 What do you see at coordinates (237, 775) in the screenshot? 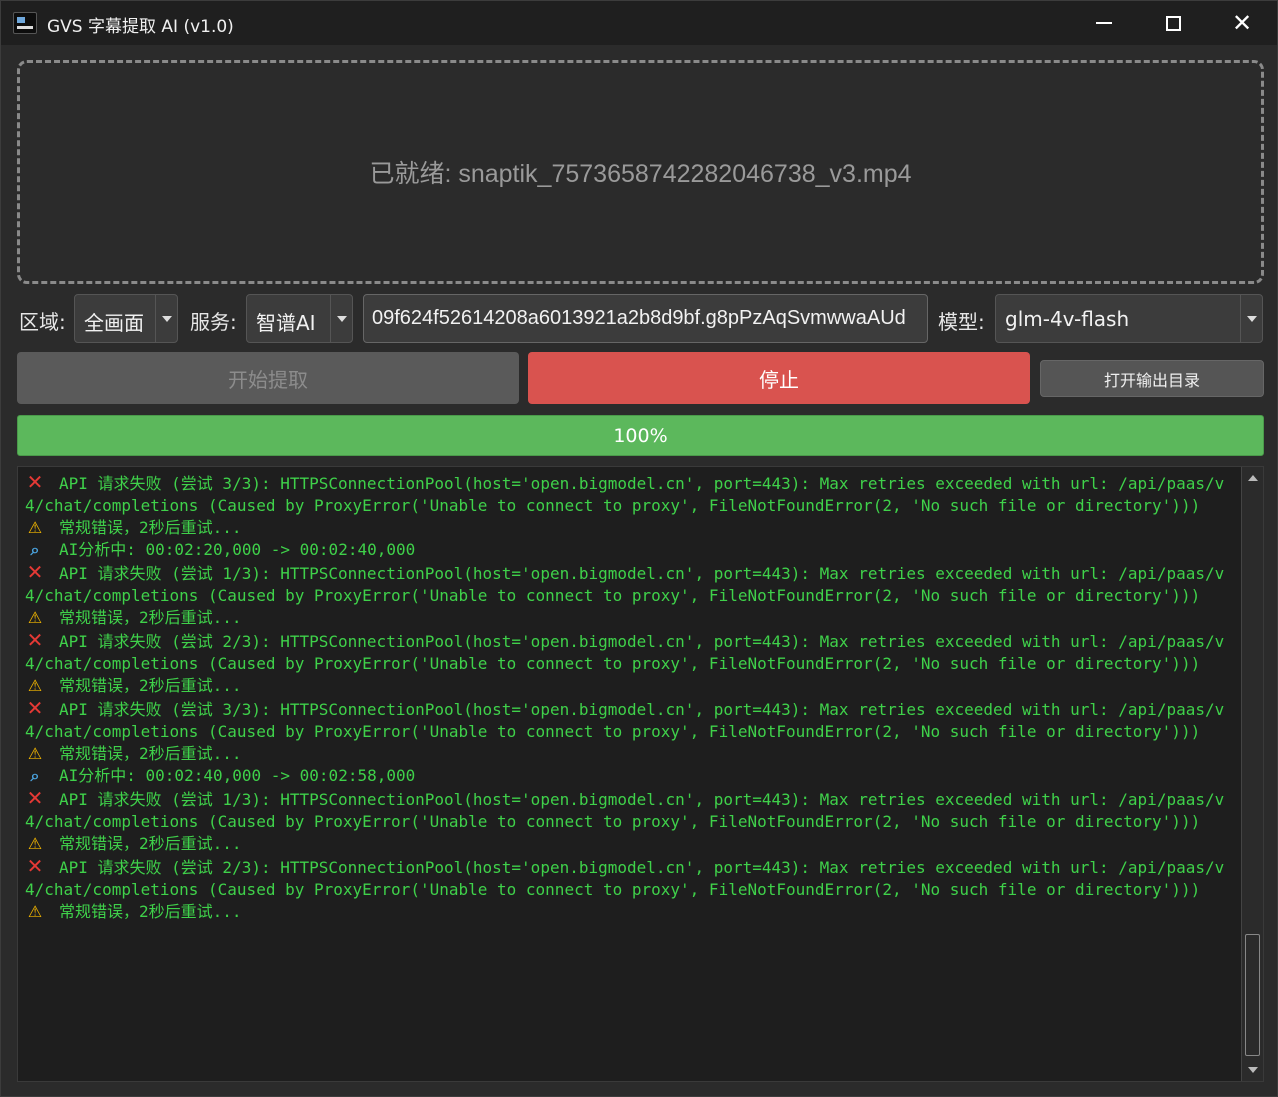
I see `log-line-text: AI分析中: 00:02:40,000 -> 00:02:58,000` at bounding box center [237, 775].